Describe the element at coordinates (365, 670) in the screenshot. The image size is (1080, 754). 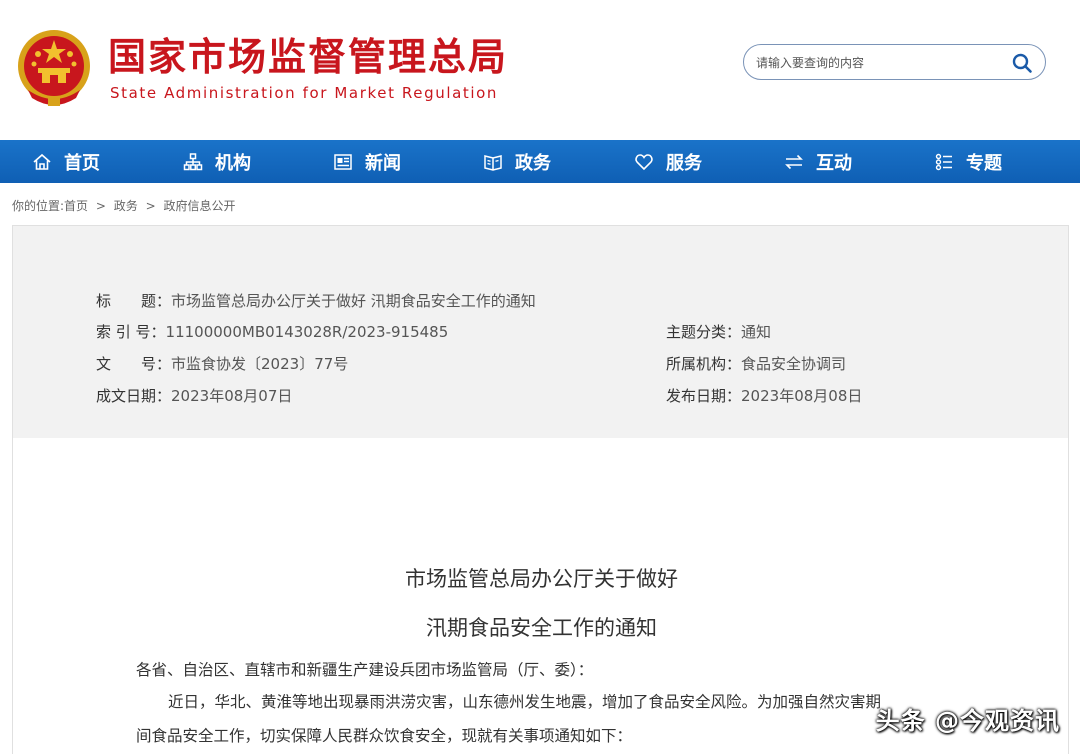
I see `article-salutation: 各省、自治区、直辖市和新疆生产建设兵团市场监管局（厅、委）：` at that location.